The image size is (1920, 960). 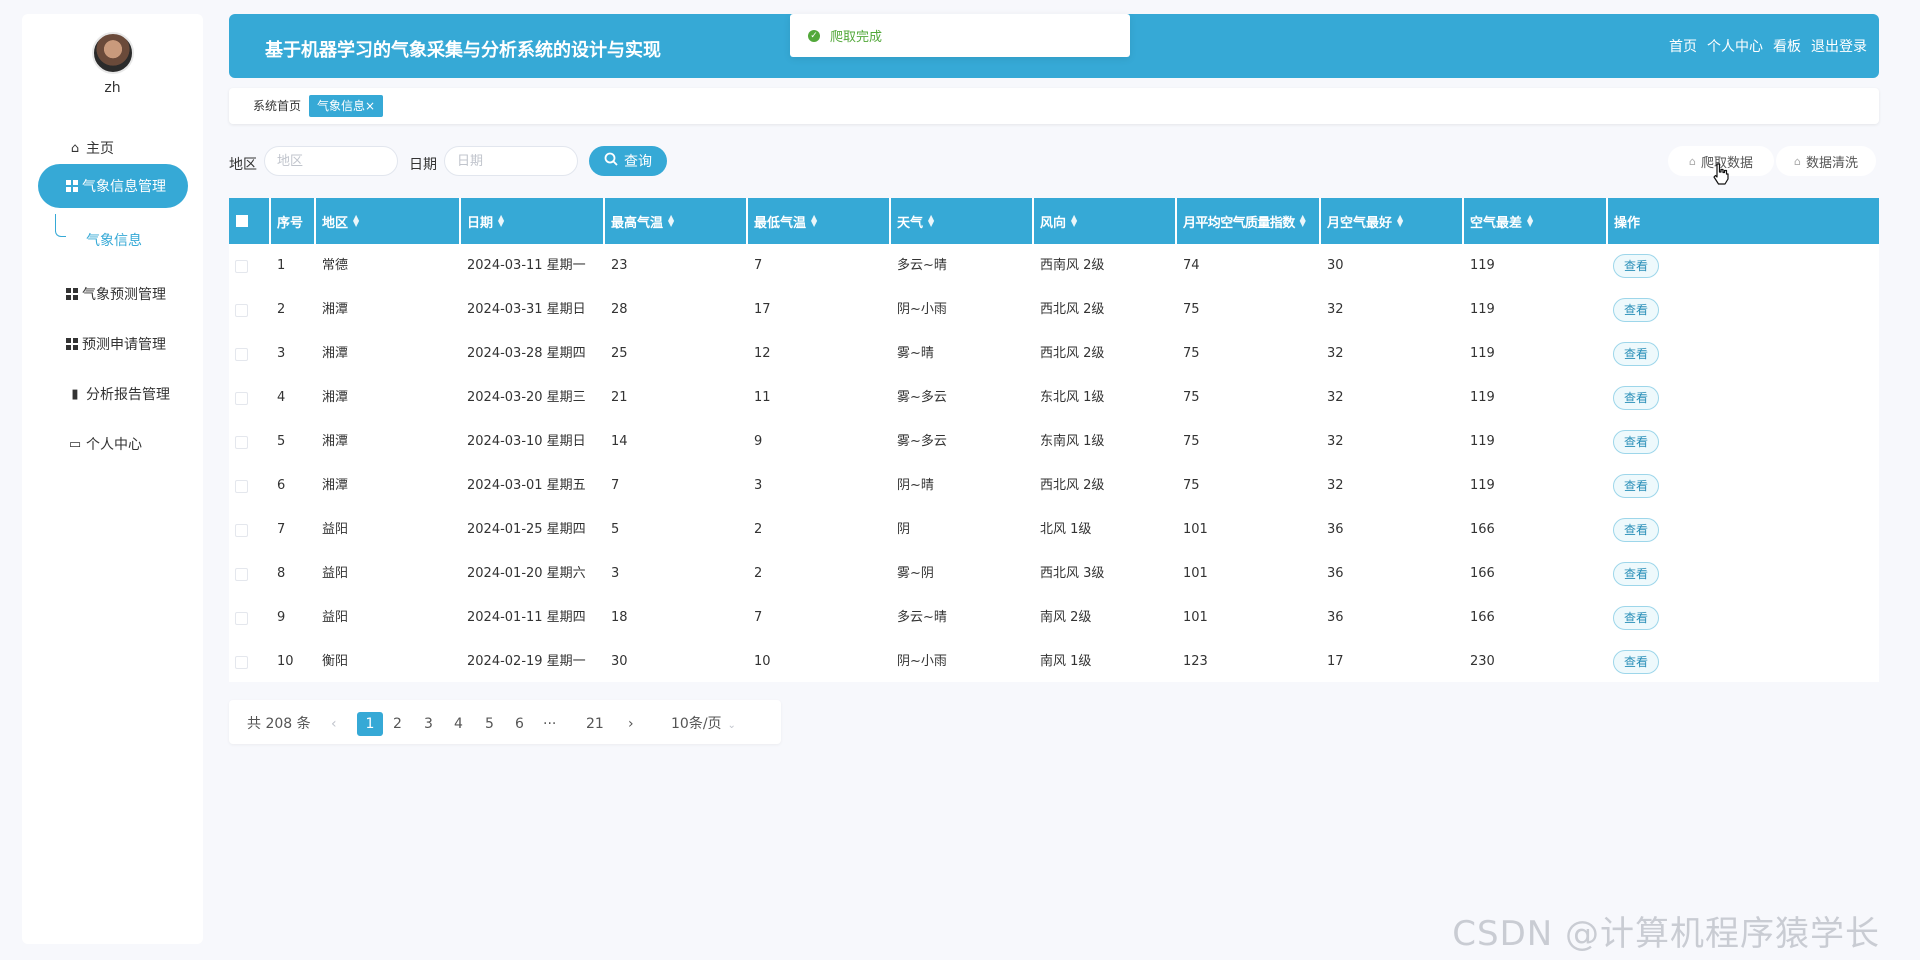 I want to click on grid-icon, so click(x=72, y=344).